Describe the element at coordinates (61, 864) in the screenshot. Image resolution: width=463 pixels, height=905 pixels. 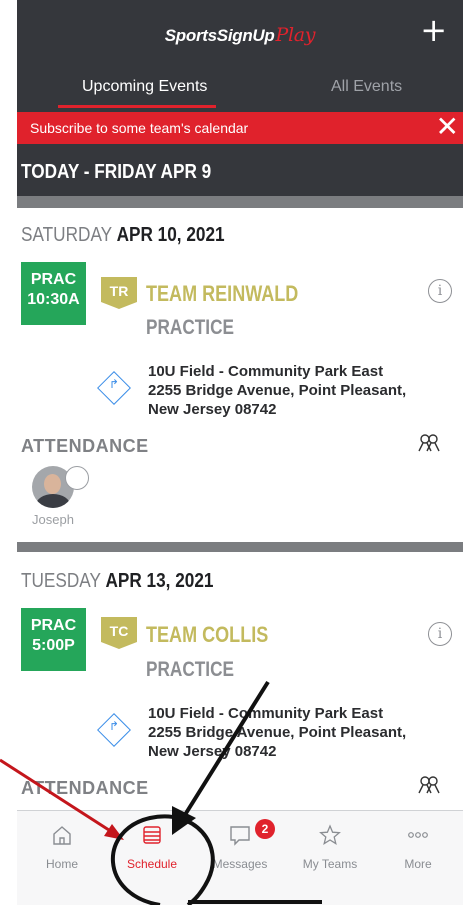
I see `tab-label: Home` at that location.